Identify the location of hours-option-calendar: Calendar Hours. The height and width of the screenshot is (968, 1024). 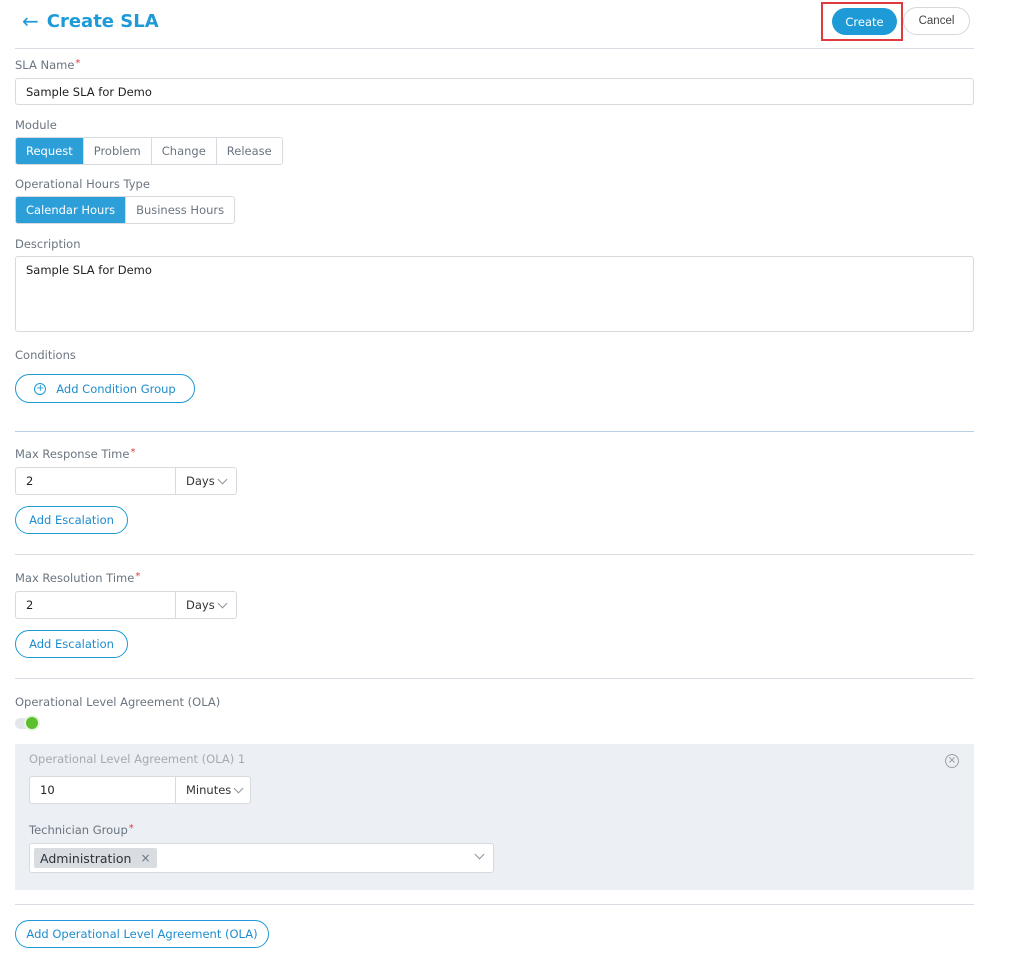
(71, 210).